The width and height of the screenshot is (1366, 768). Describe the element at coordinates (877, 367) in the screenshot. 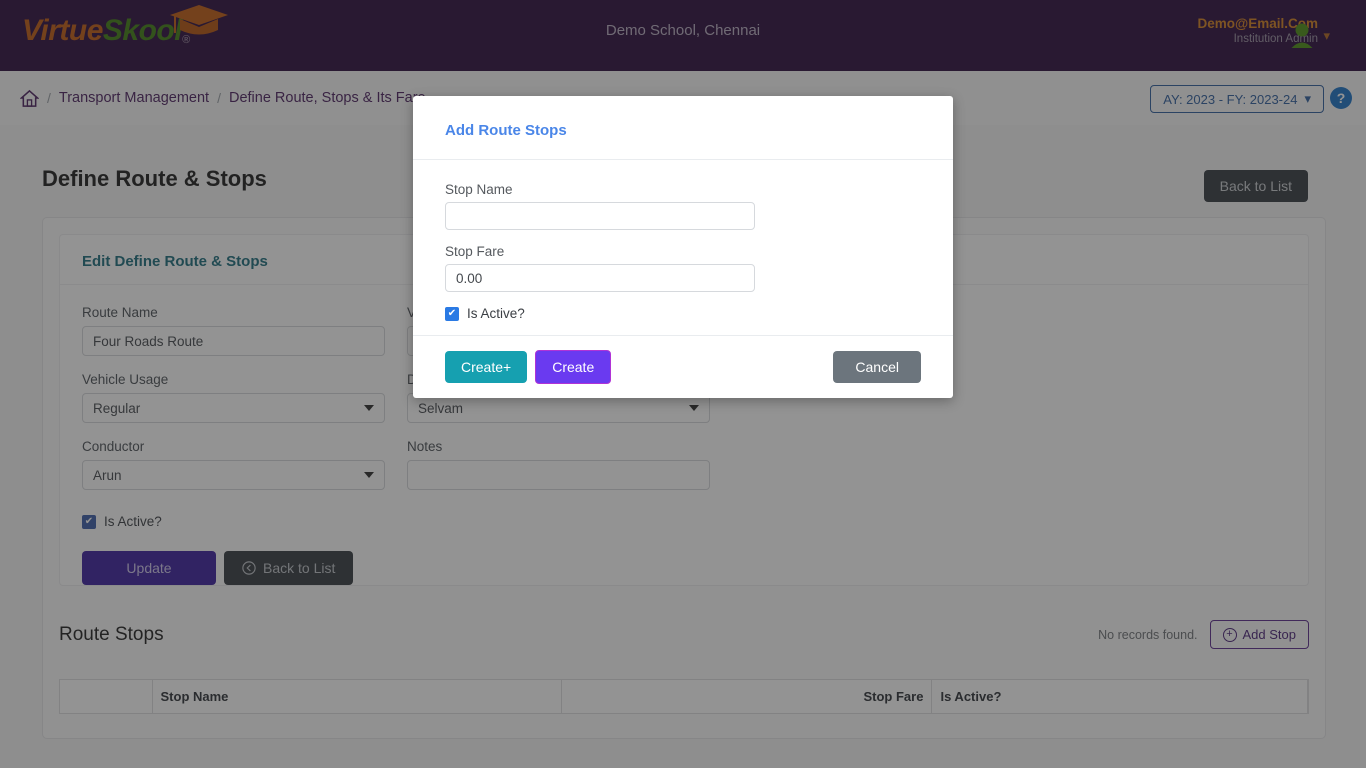

I see `cancel-button: Cancel` at that location.